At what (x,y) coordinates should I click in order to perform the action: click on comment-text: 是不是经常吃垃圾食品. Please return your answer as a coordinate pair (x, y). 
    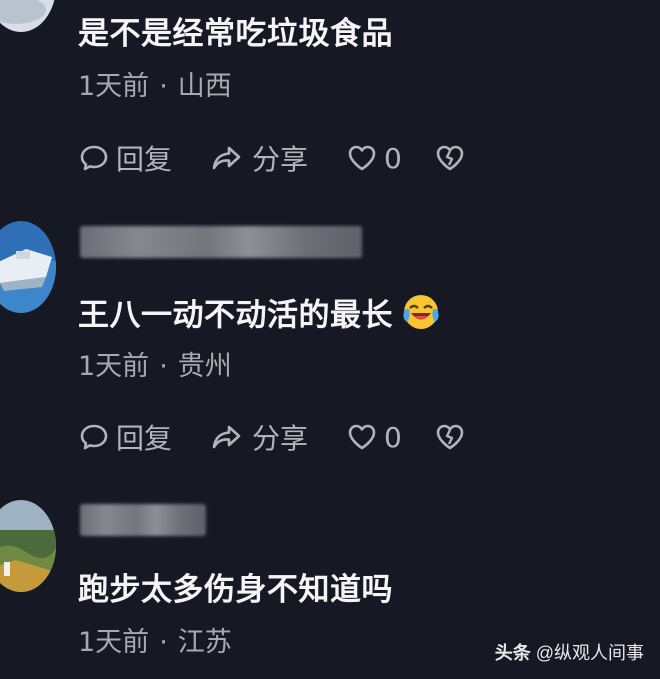
    Looking at the image, I should click on (235, 34).